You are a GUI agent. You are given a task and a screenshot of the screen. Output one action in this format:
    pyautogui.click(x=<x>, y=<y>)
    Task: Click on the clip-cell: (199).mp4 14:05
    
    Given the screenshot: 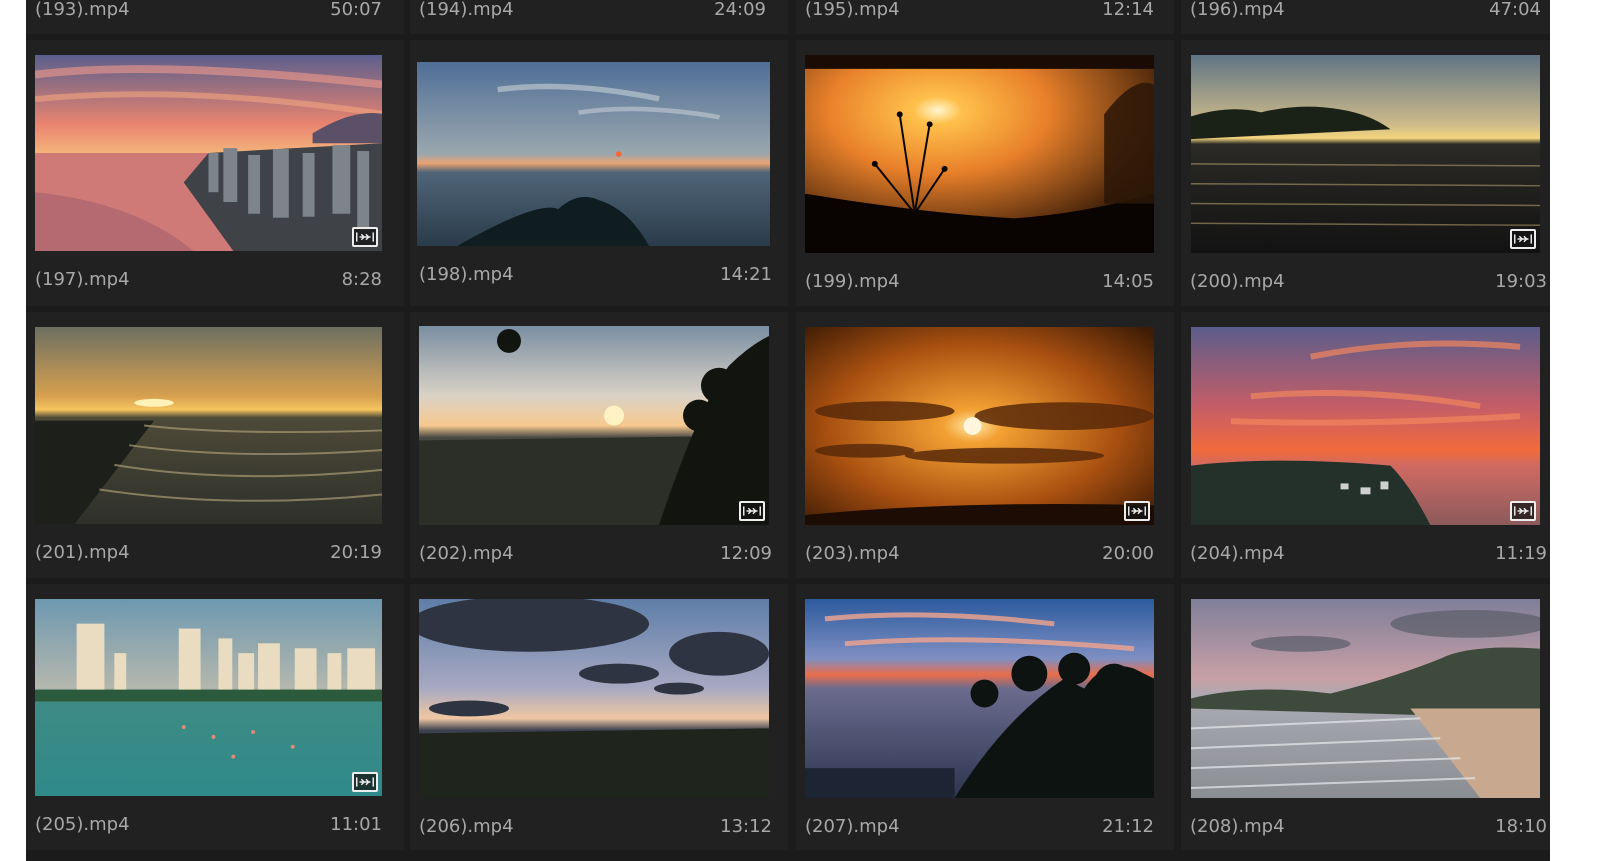 What is the action you would take?
    pyautogui.click(x=985, y=173)
    